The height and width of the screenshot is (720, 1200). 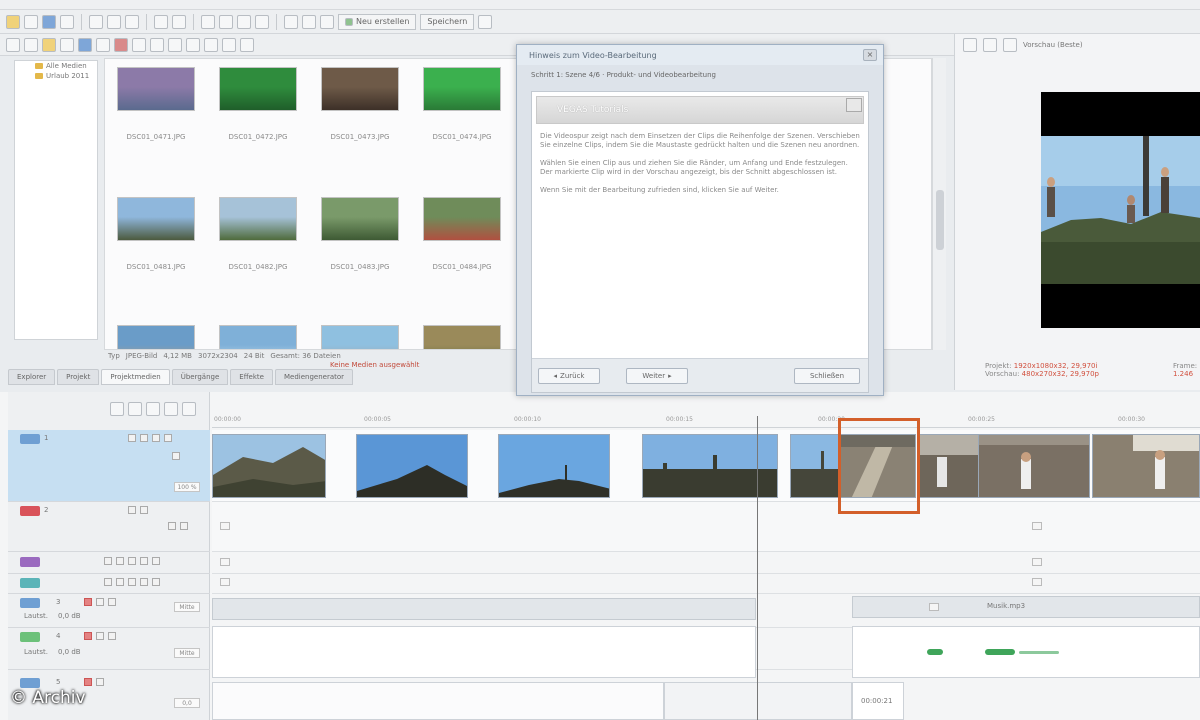 What do you see at coordinates (377, 21) in the screenshot?
I see `new-project-button: Neu erstellen` at bounding box center [377, 21].